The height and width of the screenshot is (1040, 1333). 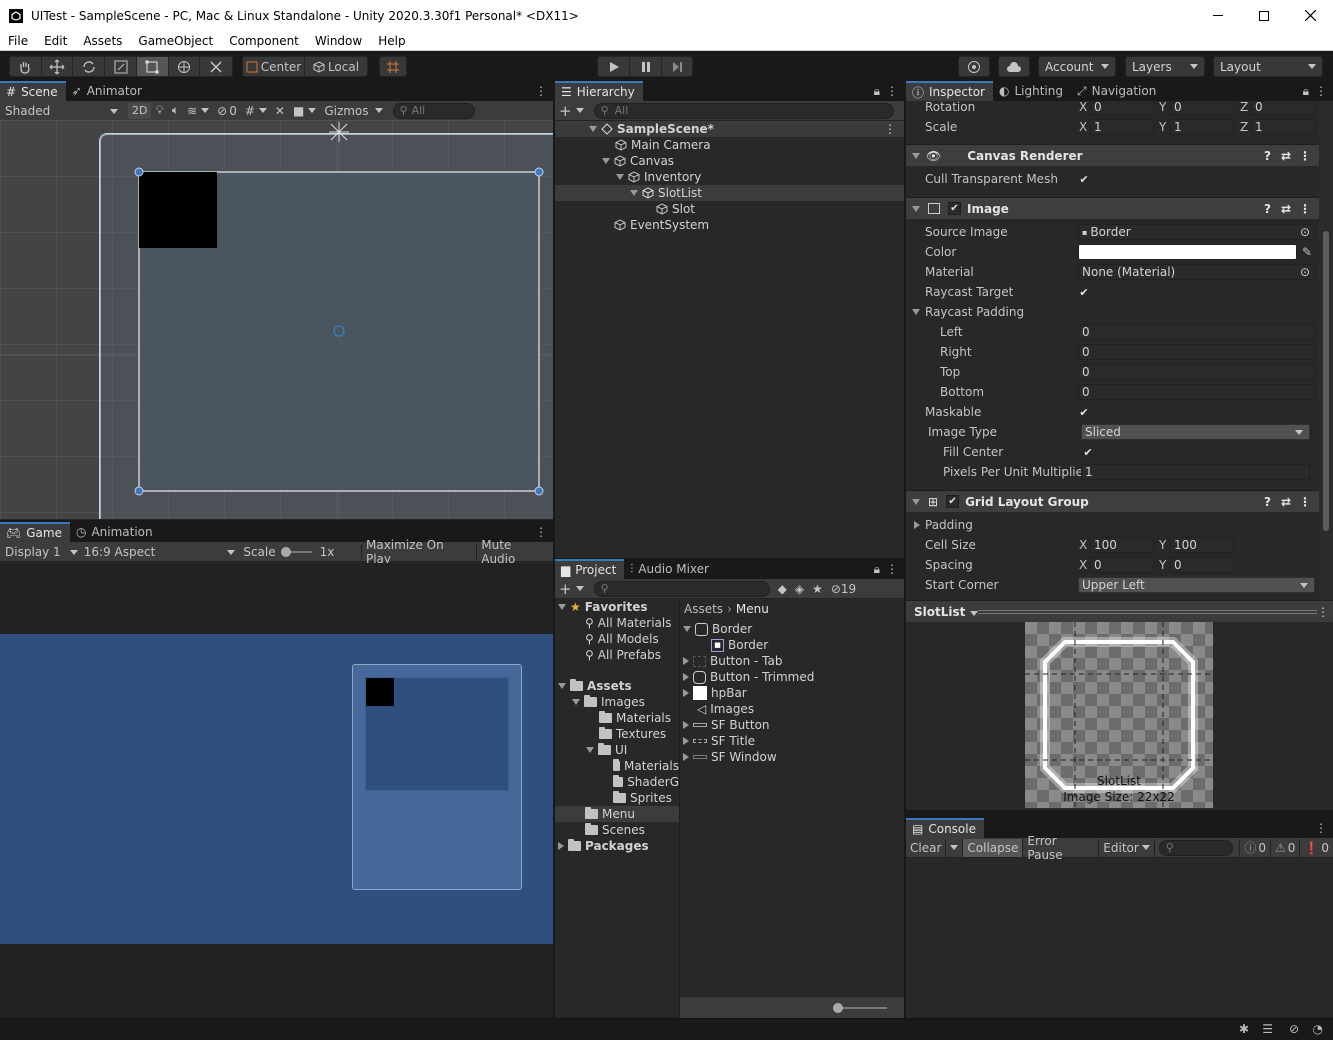 I want to click on hidden-packages-toggle: ⊘ 19, so click(x=843, y=589).